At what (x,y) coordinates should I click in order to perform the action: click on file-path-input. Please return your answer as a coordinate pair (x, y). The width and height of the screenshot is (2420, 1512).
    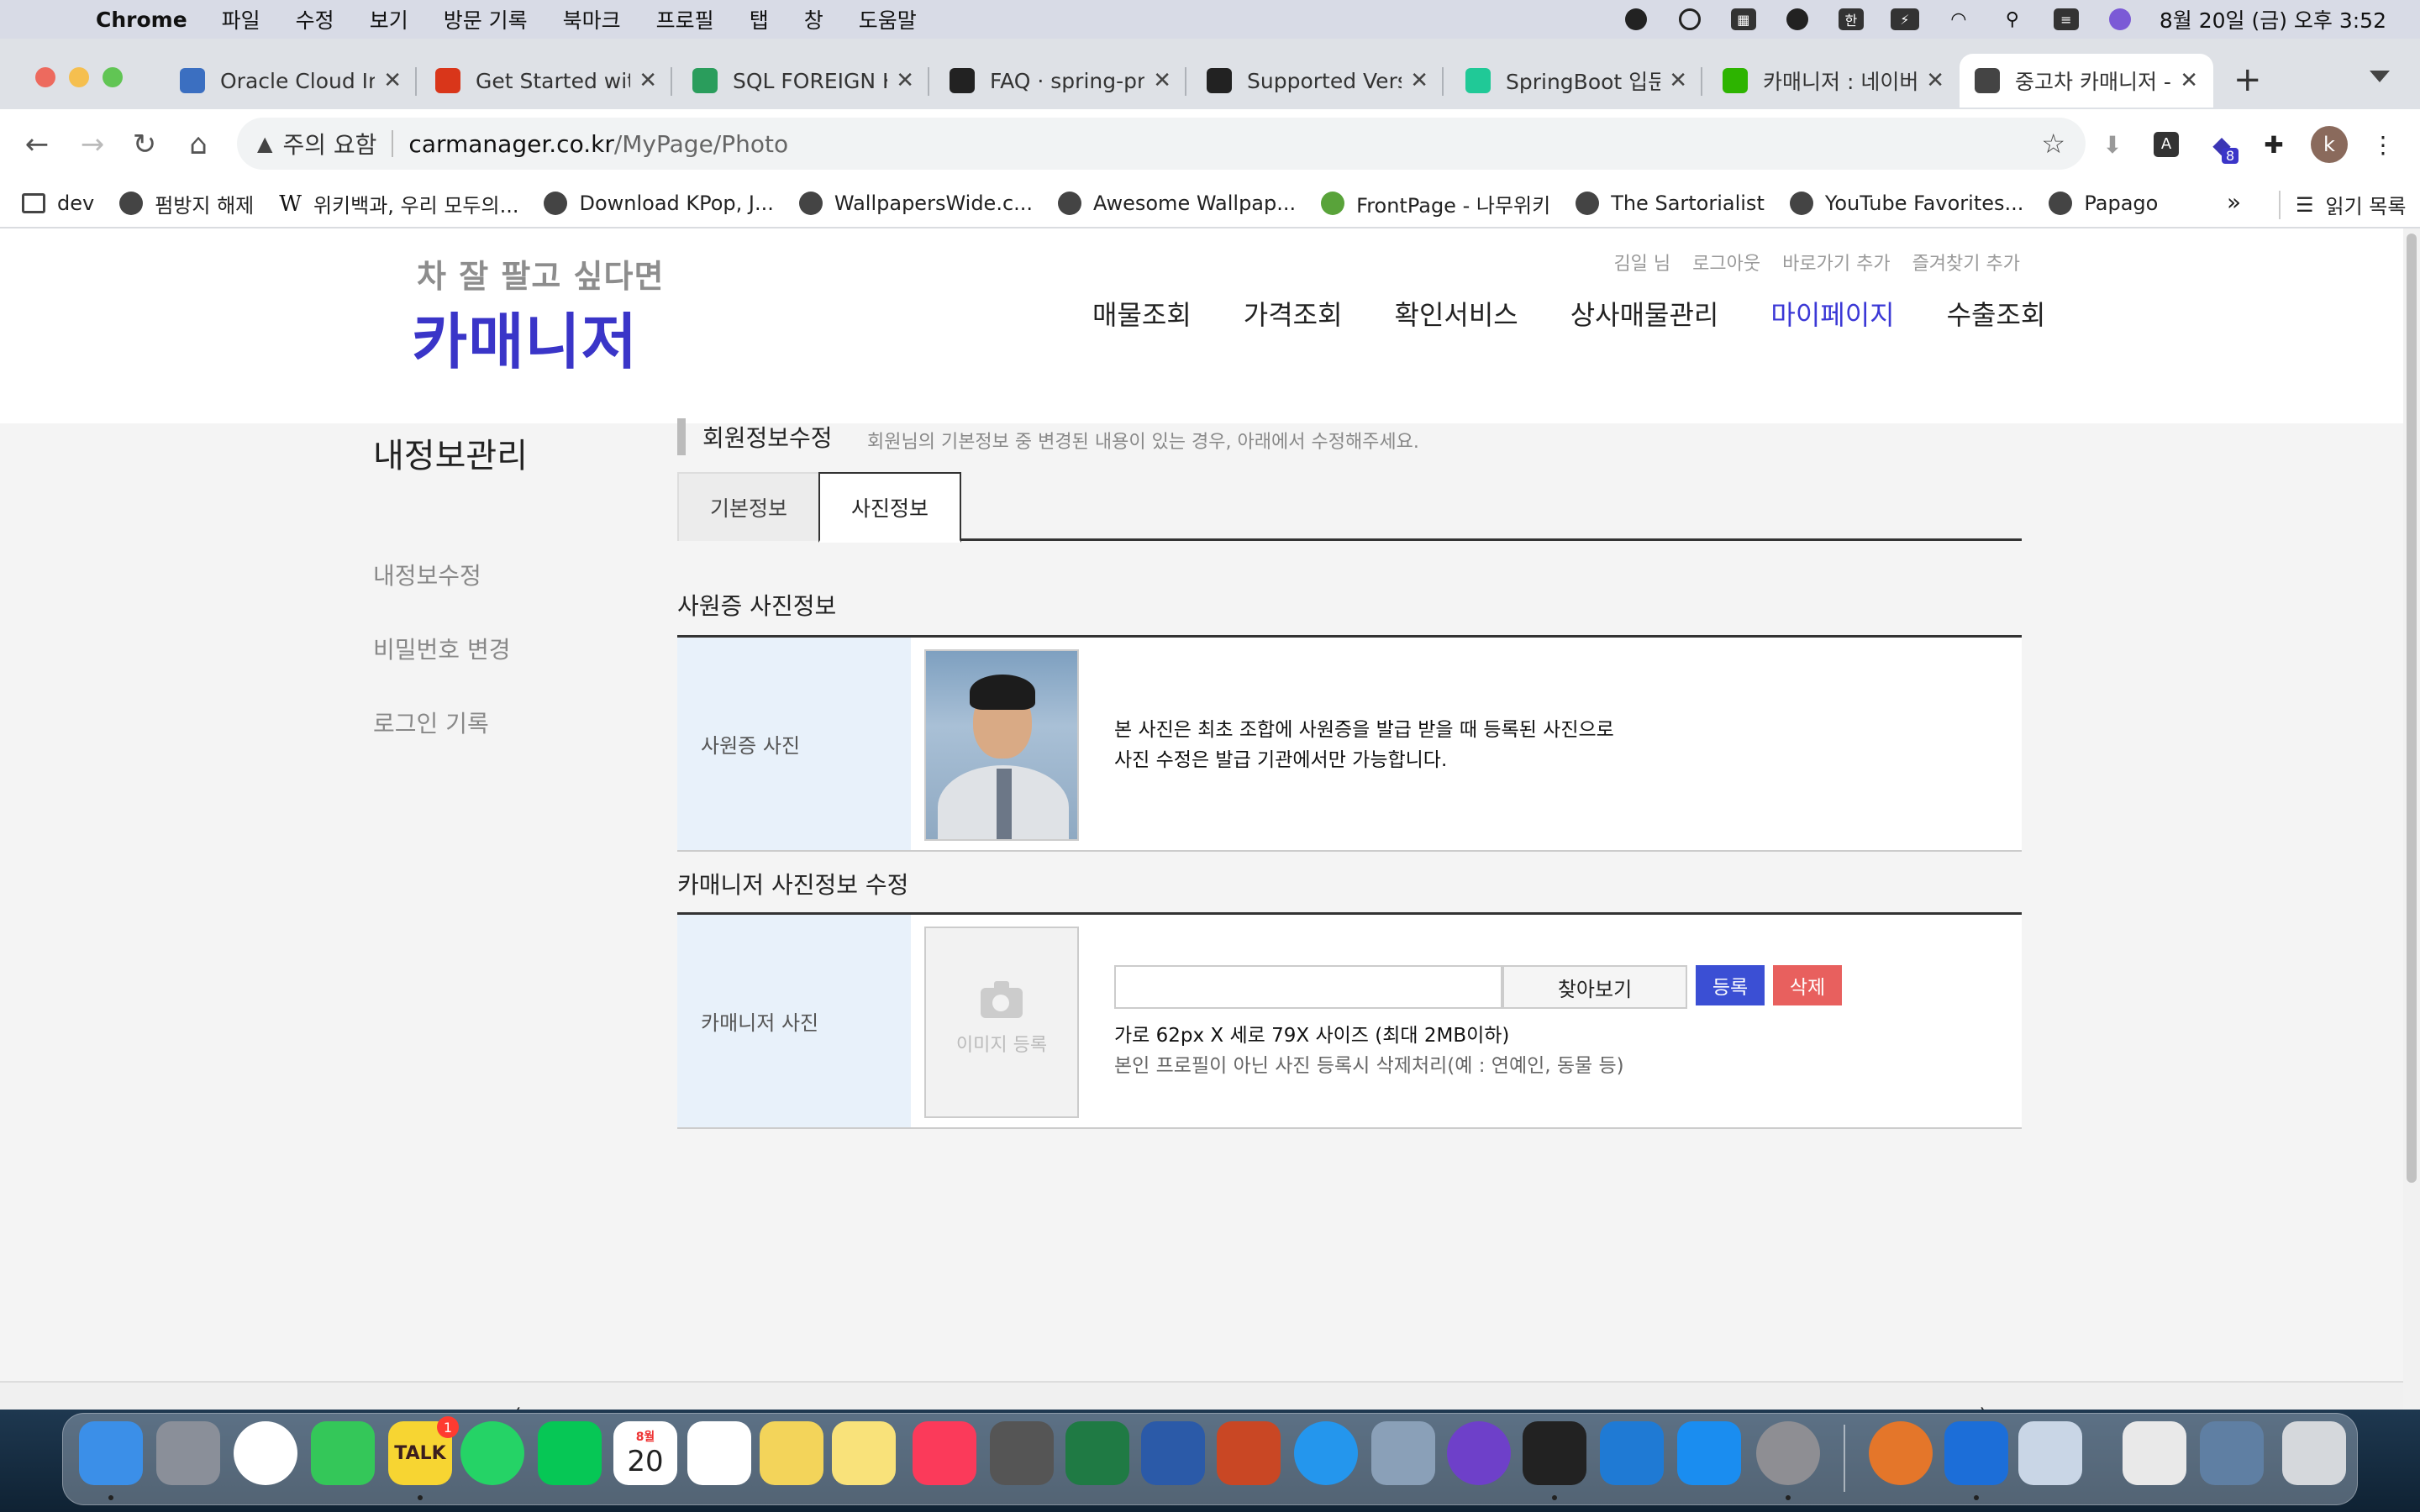
    Looking at the image, I should click on (1308, 987).